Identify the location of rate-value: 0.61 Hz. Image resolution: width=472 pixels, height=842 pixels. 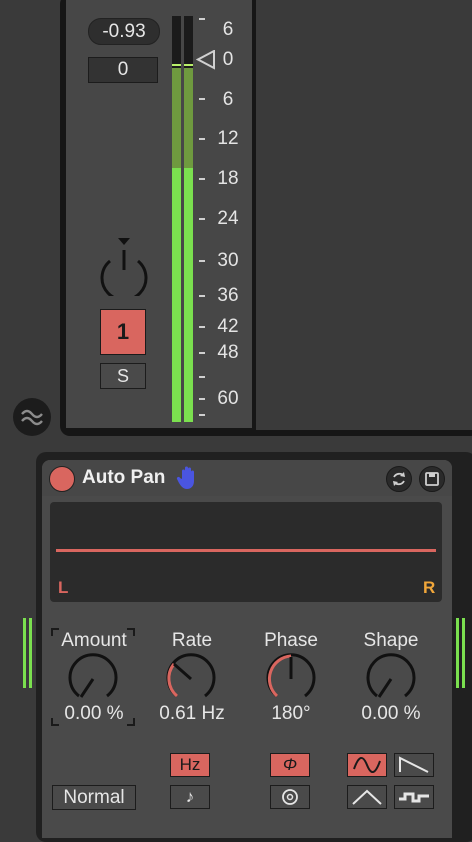
(192, 714).